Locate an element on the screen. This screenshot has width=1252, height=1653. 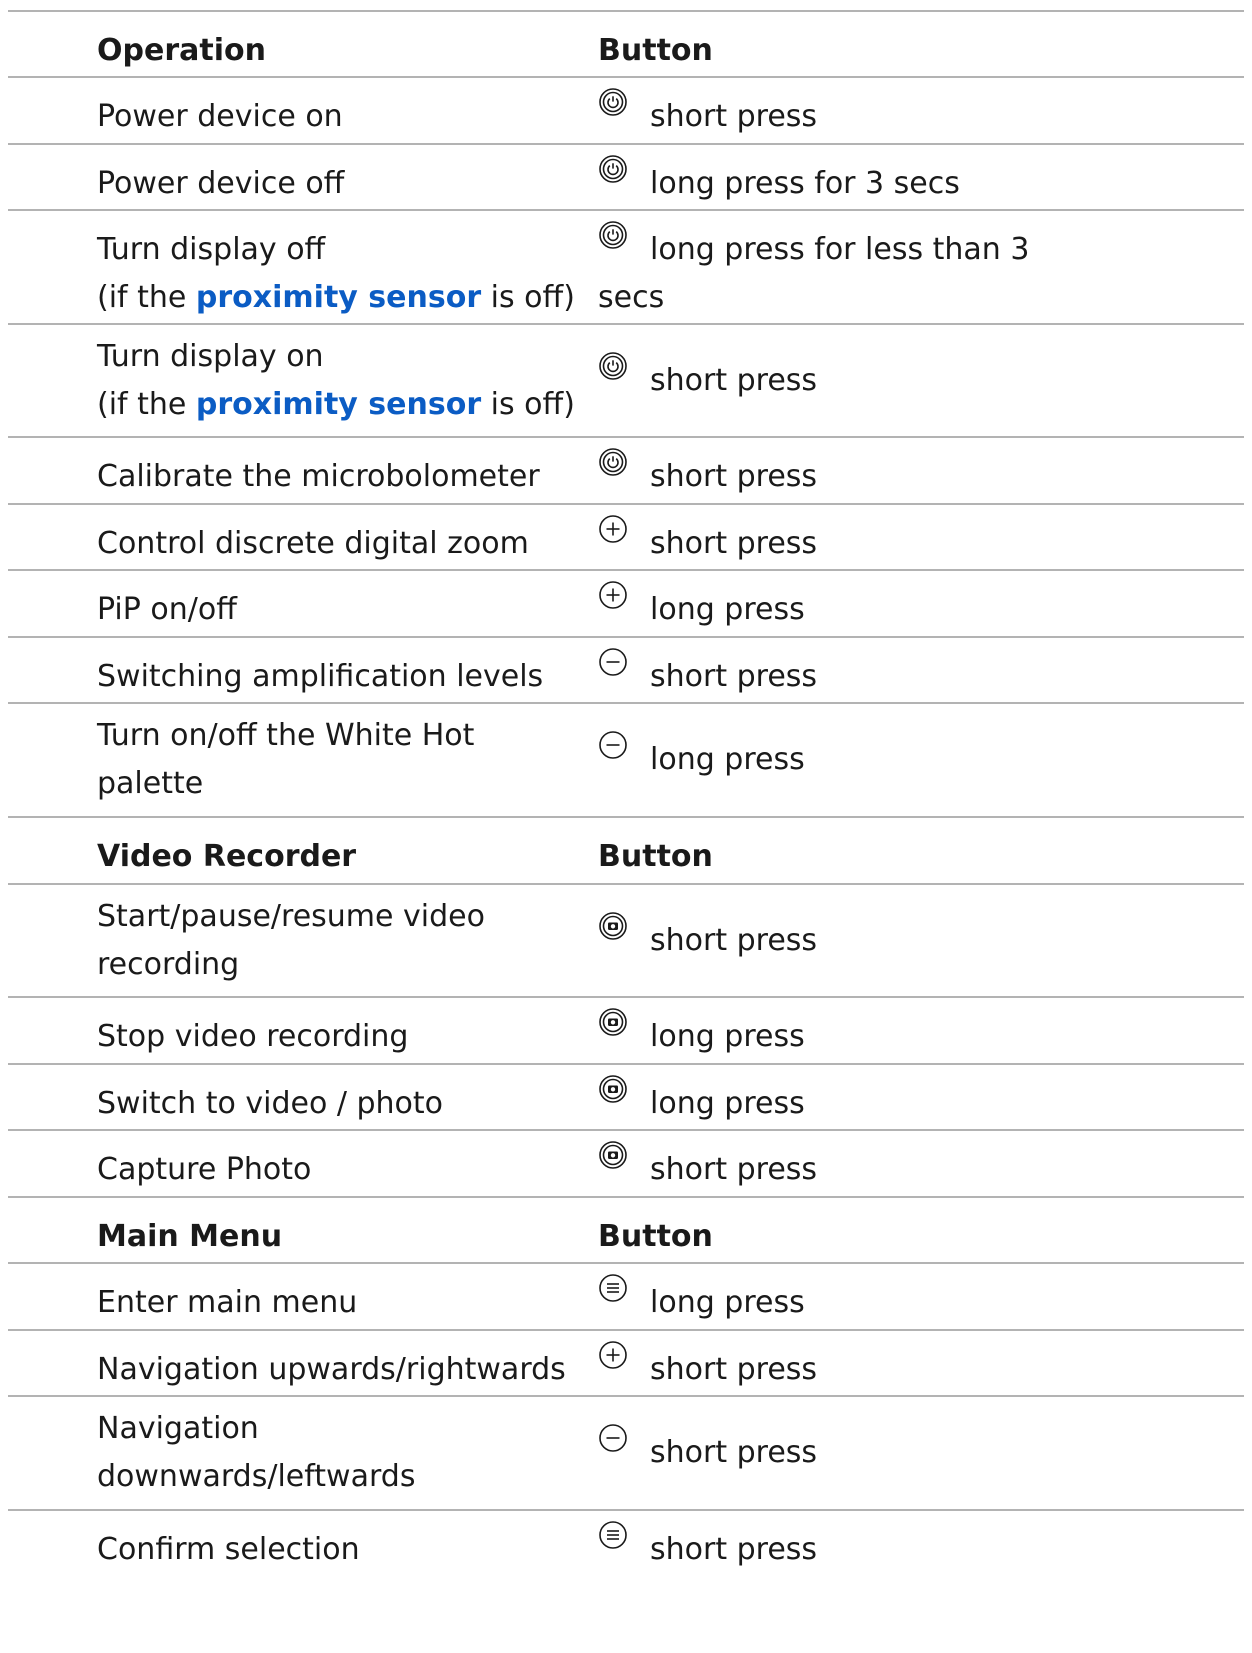
header-section-label: Video Recorder is located at coordinates (227, 856).